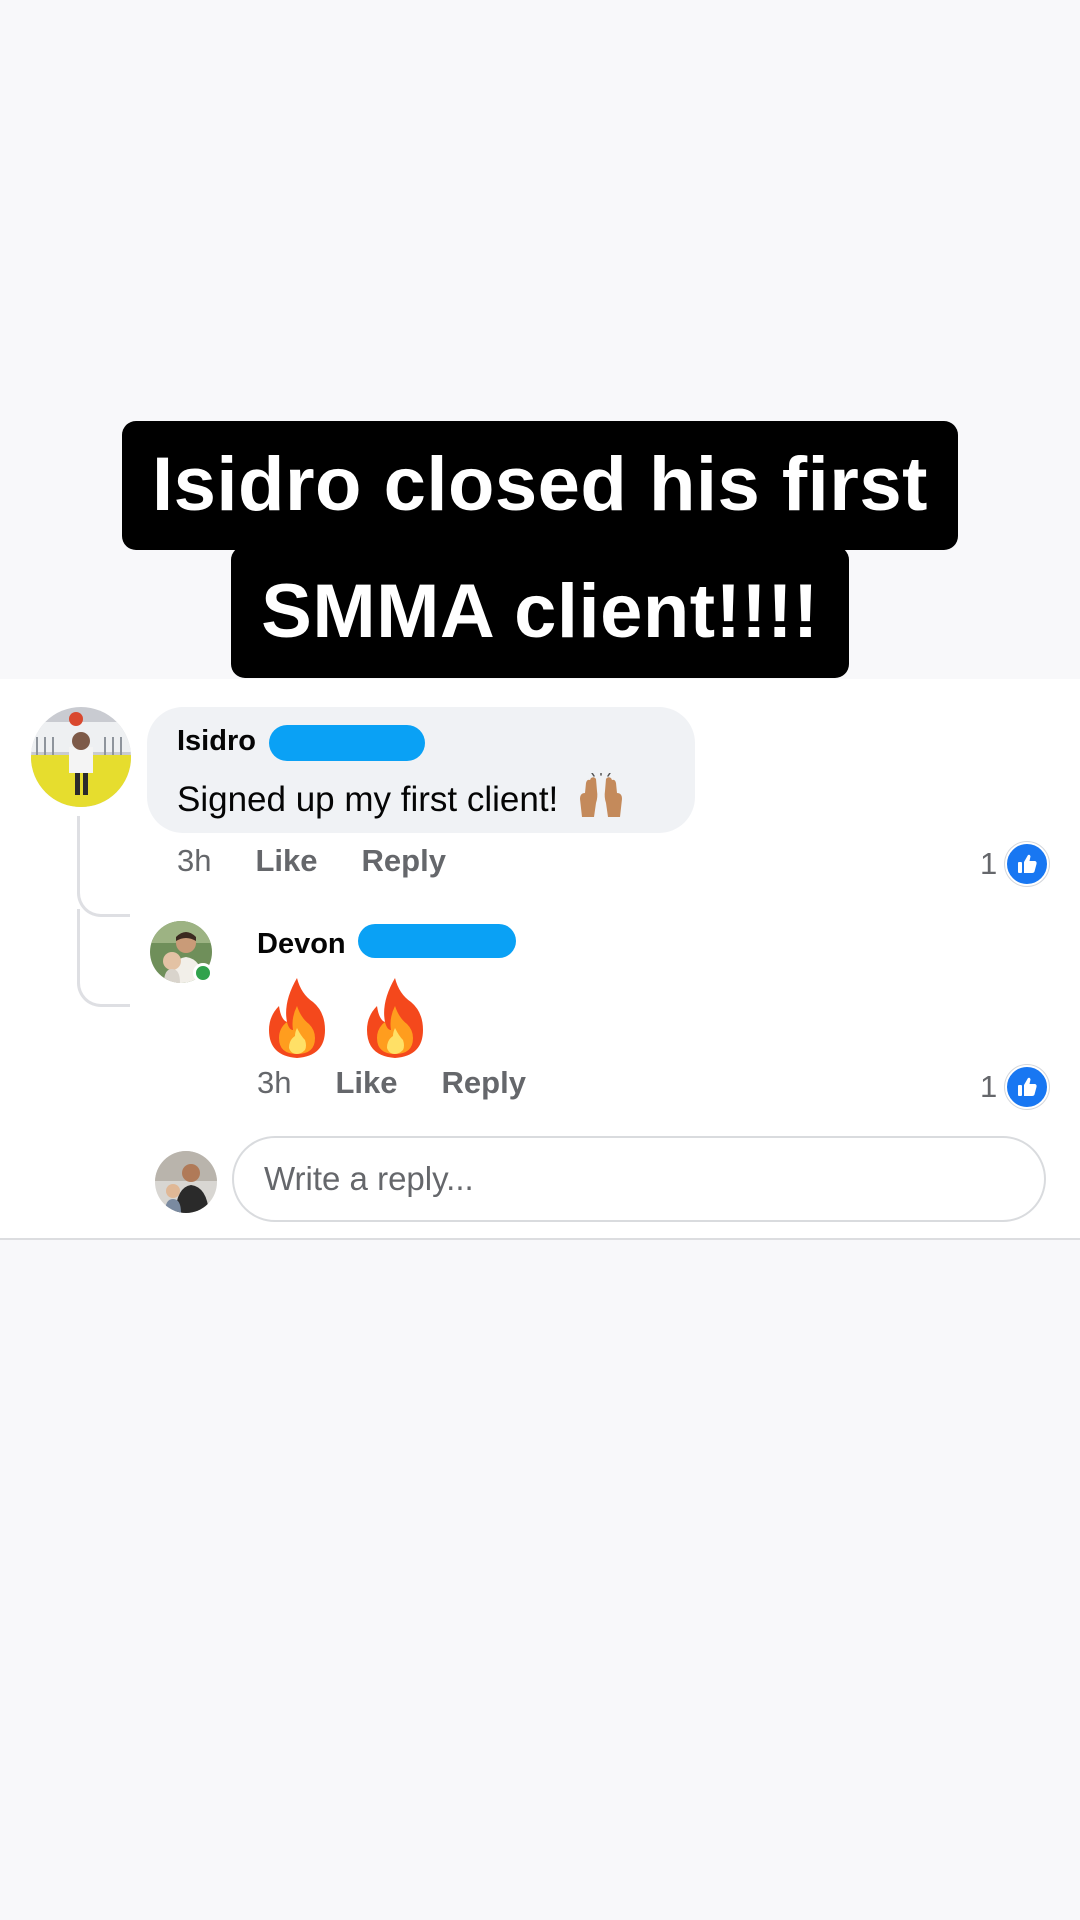 Image resolution: width=1080 pixels, height=1920 pixels. I want to click on story-caption: Isidro closed his first SMMA client!!!!, so click(540, 549).